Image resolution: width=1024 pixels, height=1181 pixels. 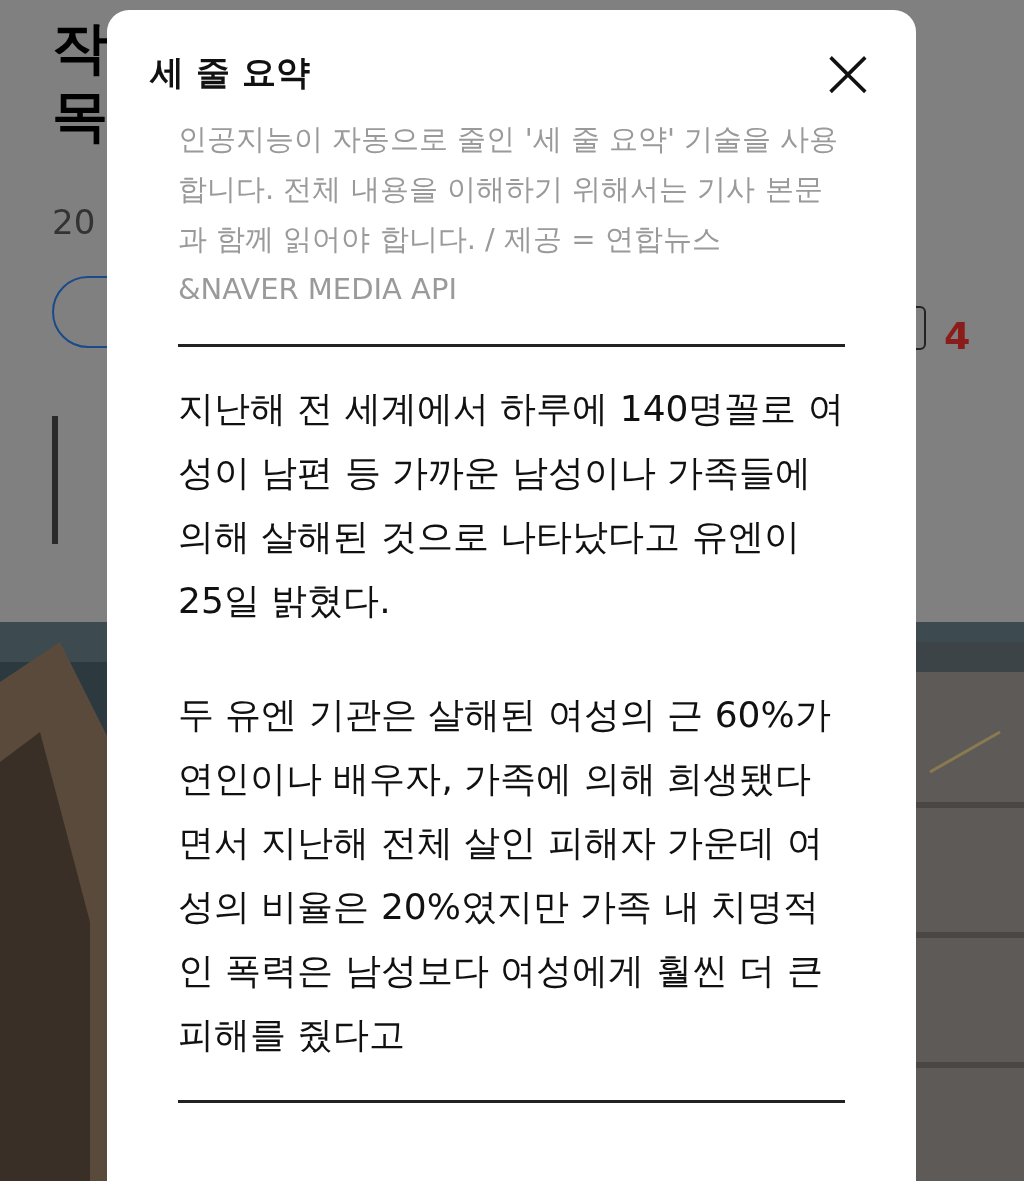 I want to click on dialog-title: 세 줄 요약, so click(x=230, y=72).